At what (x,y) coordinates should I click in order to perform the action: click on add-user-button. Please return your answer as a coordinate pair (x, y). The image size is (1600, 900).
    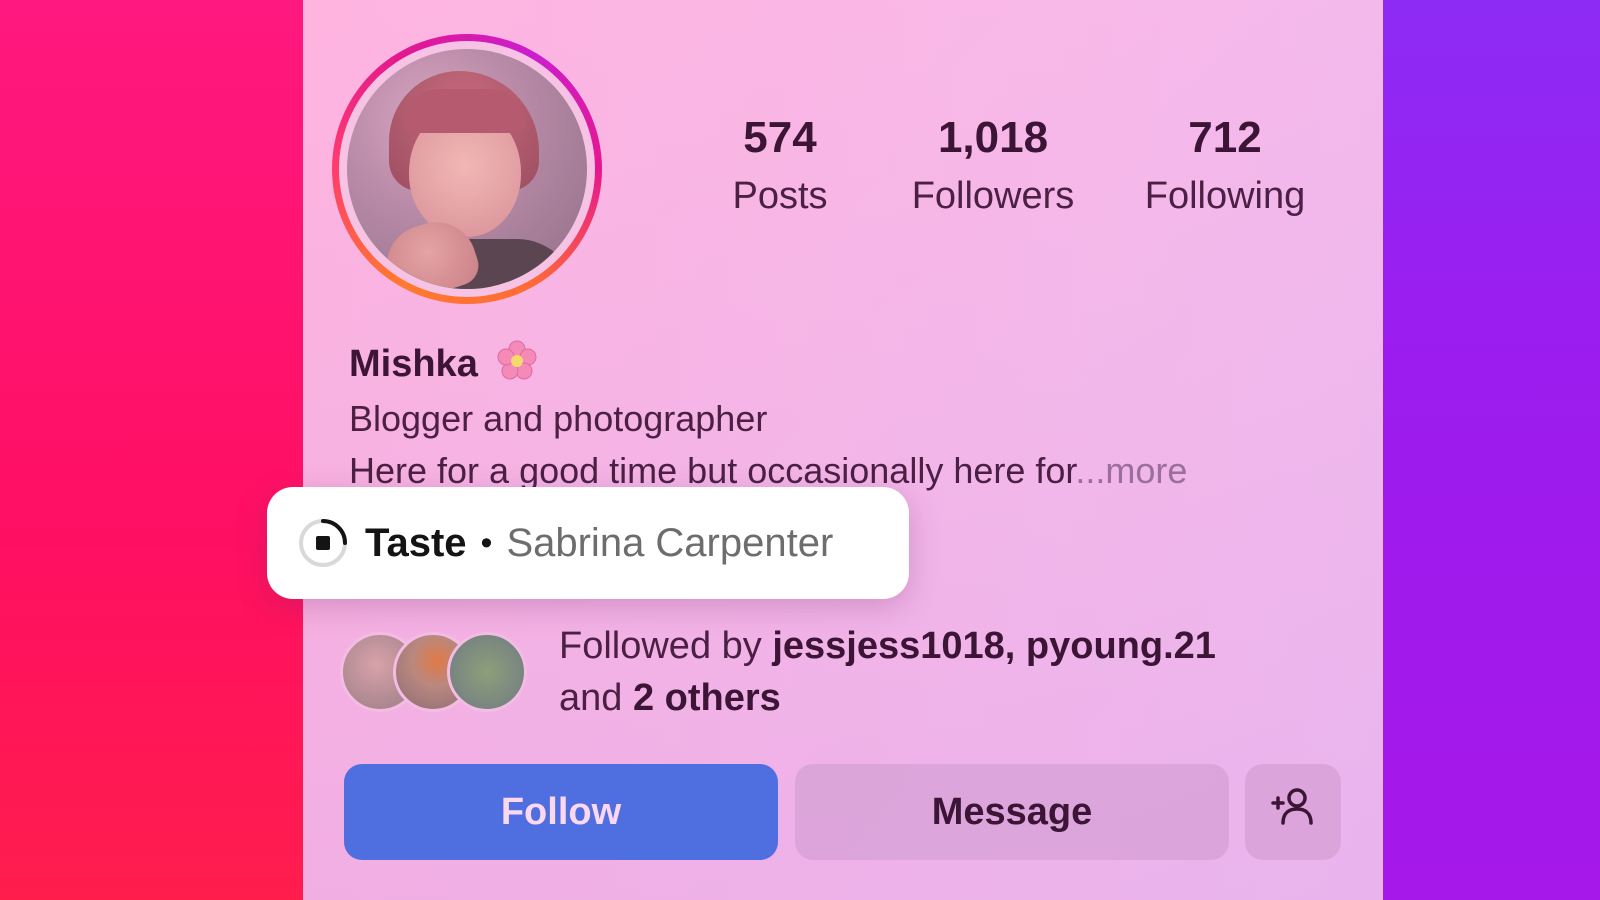
    Looking at the image, I should click on (1293, 812).